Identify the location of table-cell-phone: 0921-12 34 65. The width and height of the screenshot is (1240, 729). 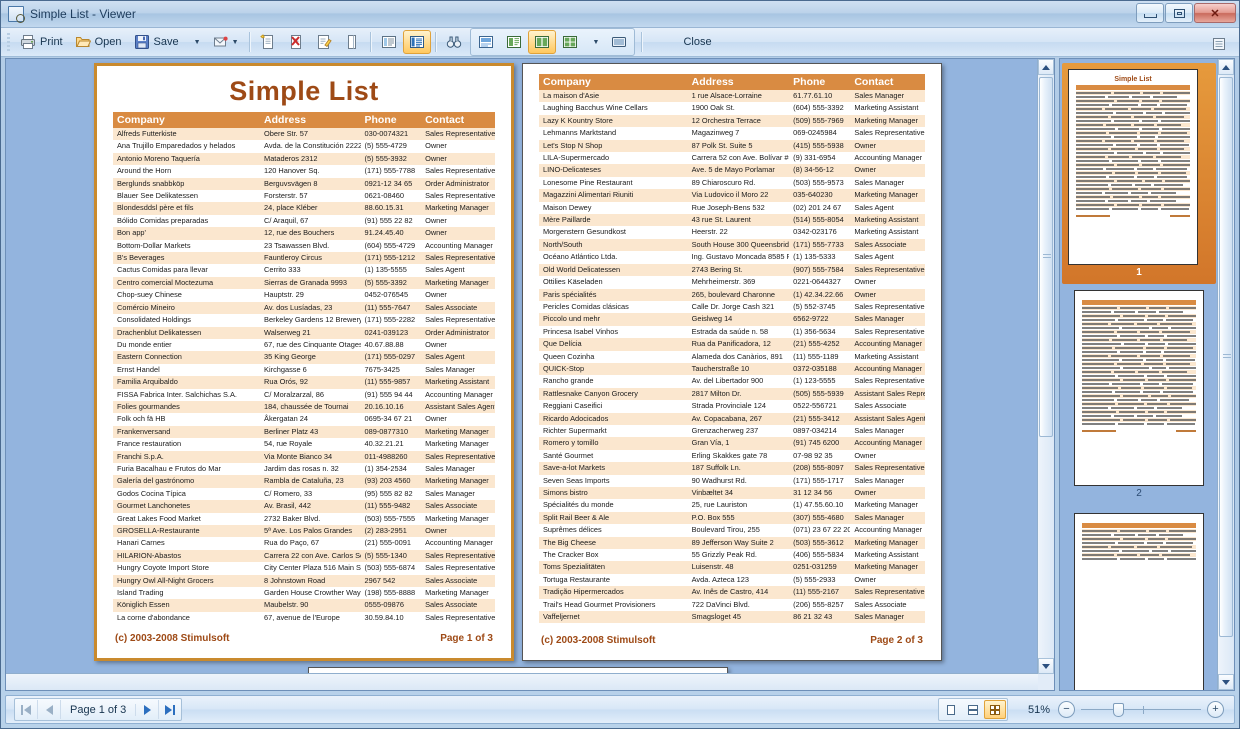
(391, 184).